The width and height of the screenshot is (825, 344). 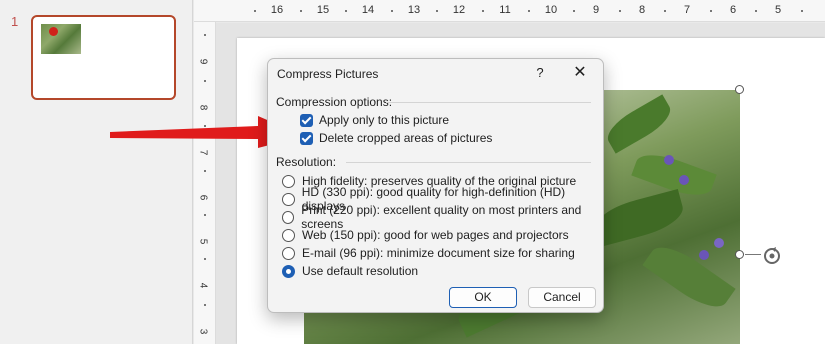 What do you see at coordinates (580, 73) in the screenshot?
I see `close-button: ✕` at bounding box center [580, 73].